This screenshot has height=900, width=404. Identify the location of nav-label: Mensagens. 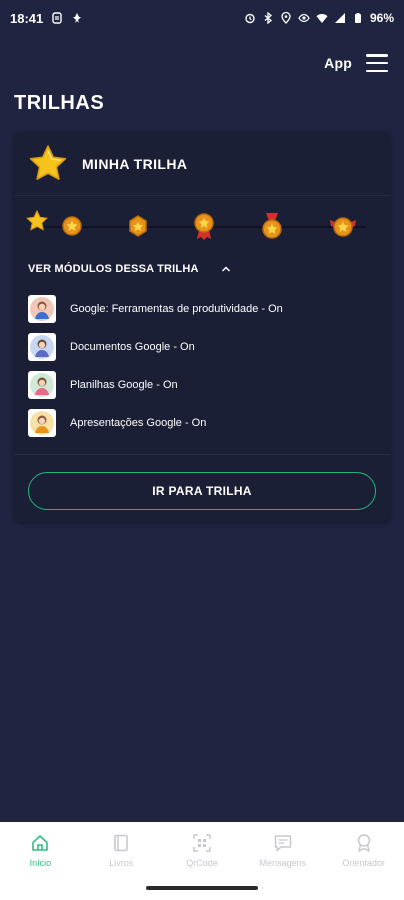
(283, 862).